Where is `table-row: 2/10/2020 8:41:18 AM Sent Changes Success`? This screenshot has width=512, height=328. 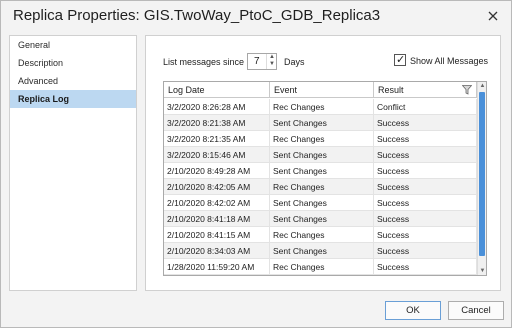 table-row: 2/10/2020 8:41:18 AM Sent Changes Success is located at coordinates (320, 219).